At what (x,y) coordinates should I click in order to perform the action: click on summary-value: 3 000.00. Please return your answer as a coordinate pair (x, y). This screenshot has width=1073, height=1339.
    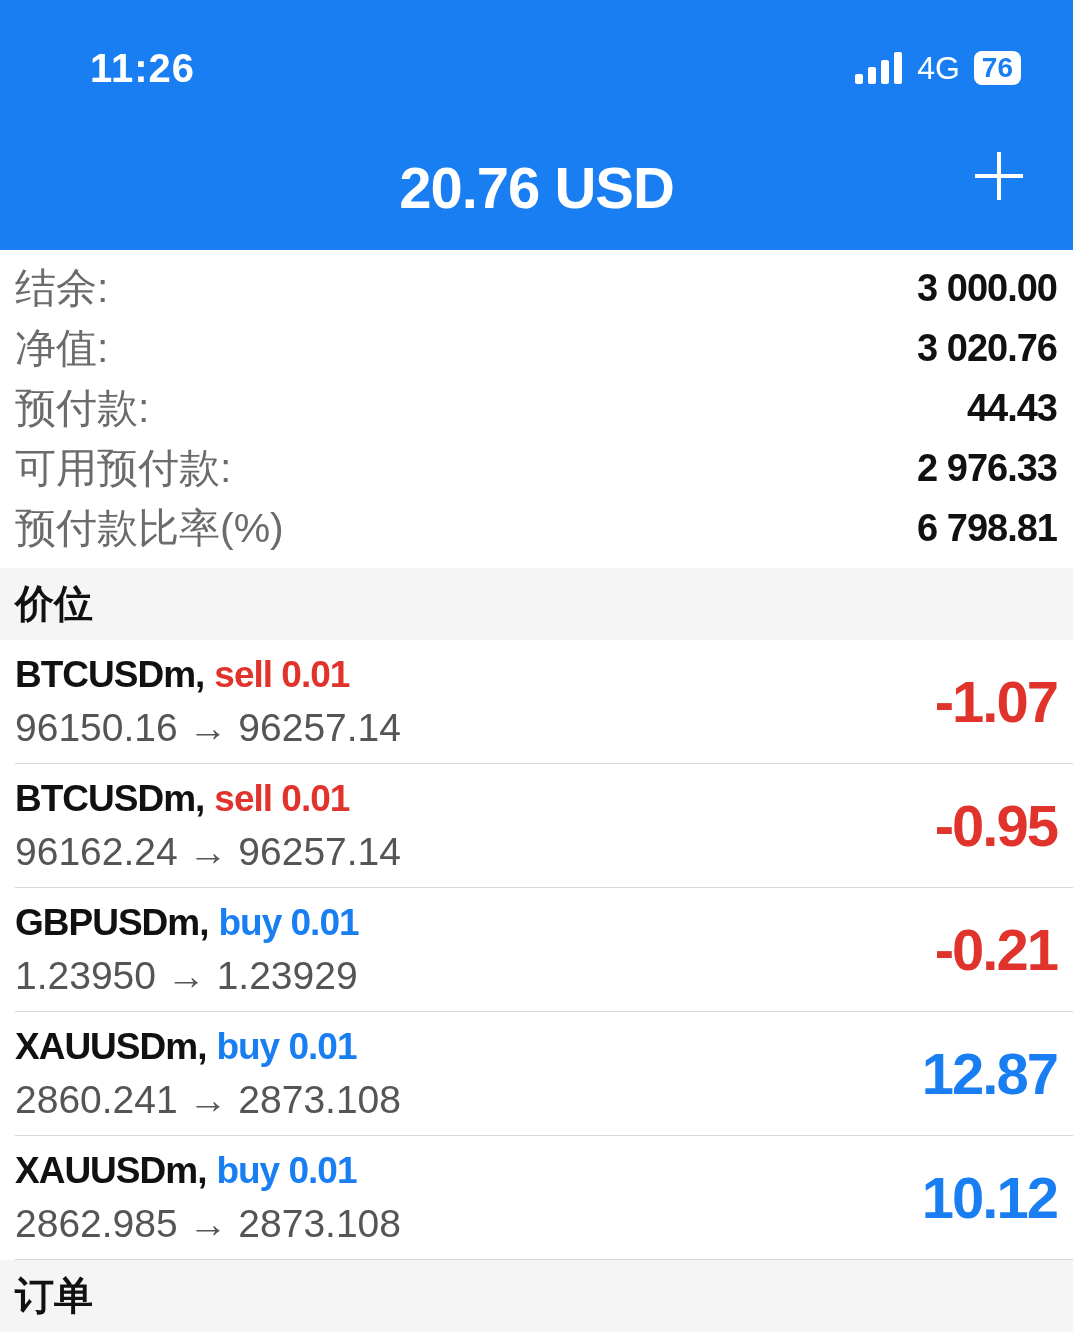
    Looking at the image, I should click on (987, 288).